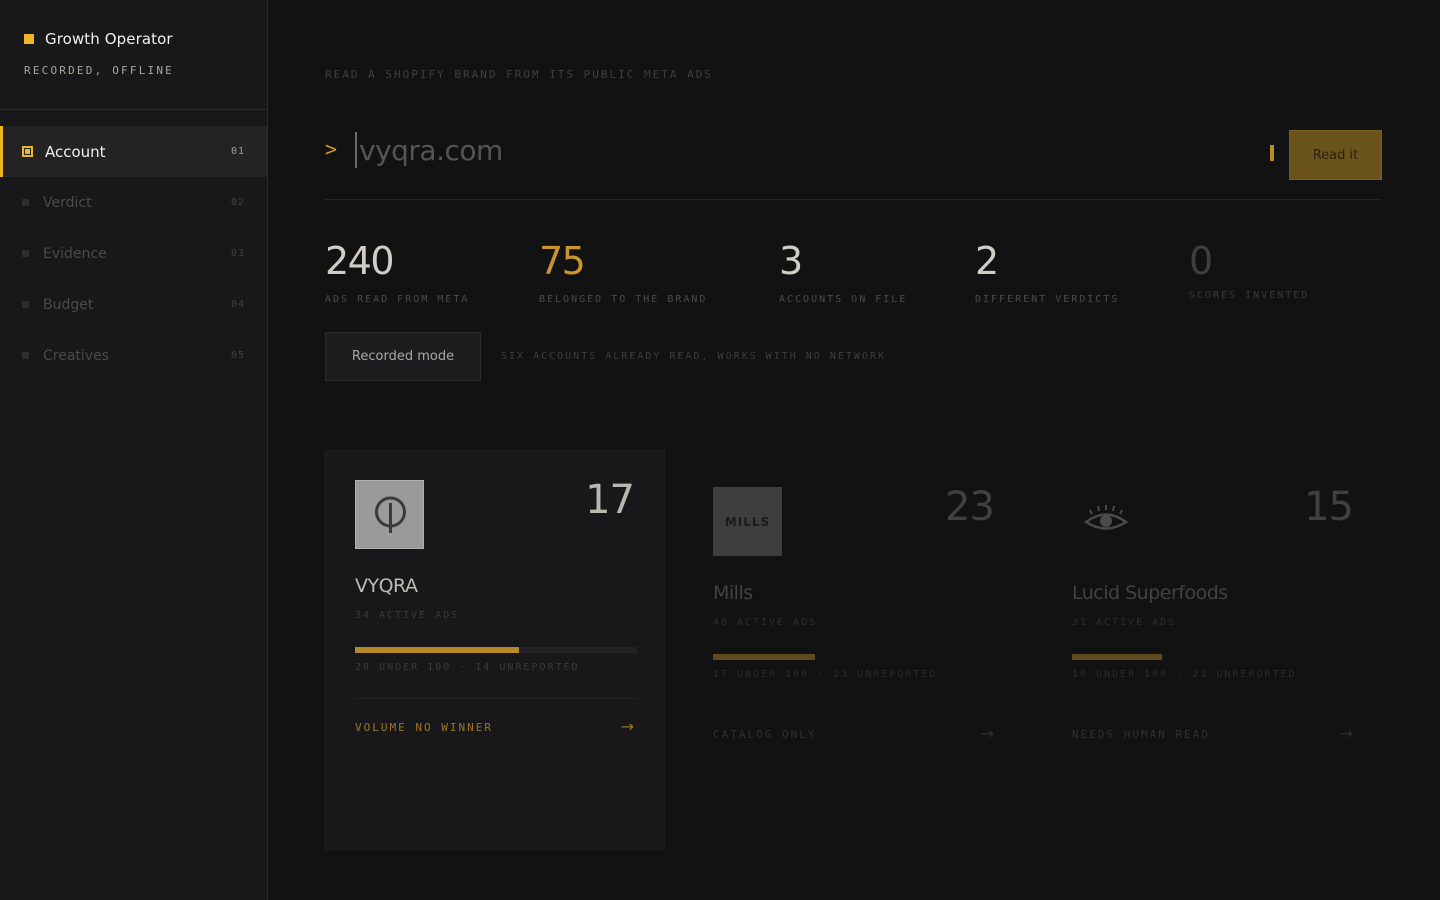 Image resolution: width=1440 pixels, height=900 pixels. Describe the element at coordinates (843, 299) in the screenshot. I see `stat-caption: ACCOUNTS ON FILE` at that location.